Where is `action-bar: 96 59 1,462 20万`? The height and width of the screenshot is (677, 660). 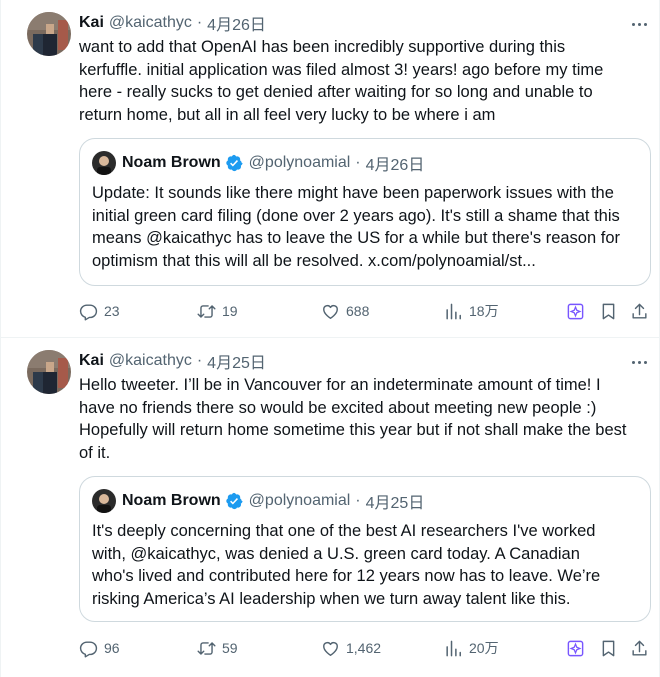 action-bar: 96 59 1,462 20万 is located at coordinates (369, 648).